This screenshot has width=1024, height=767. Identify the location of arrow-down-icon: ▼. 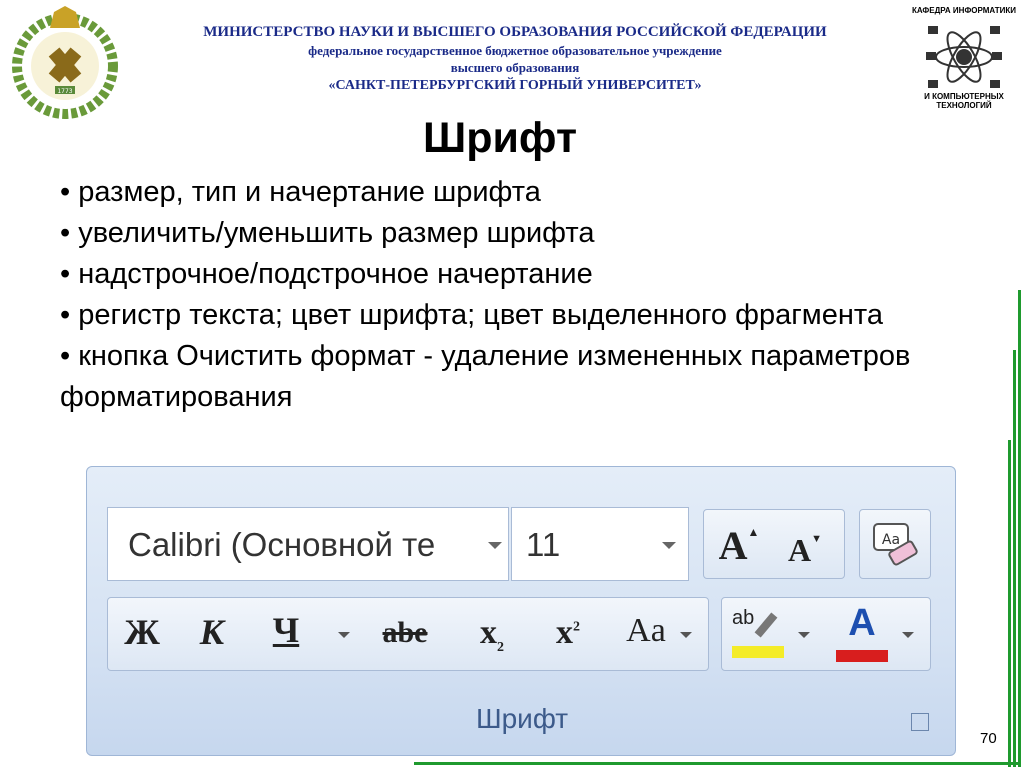
(816, 539).